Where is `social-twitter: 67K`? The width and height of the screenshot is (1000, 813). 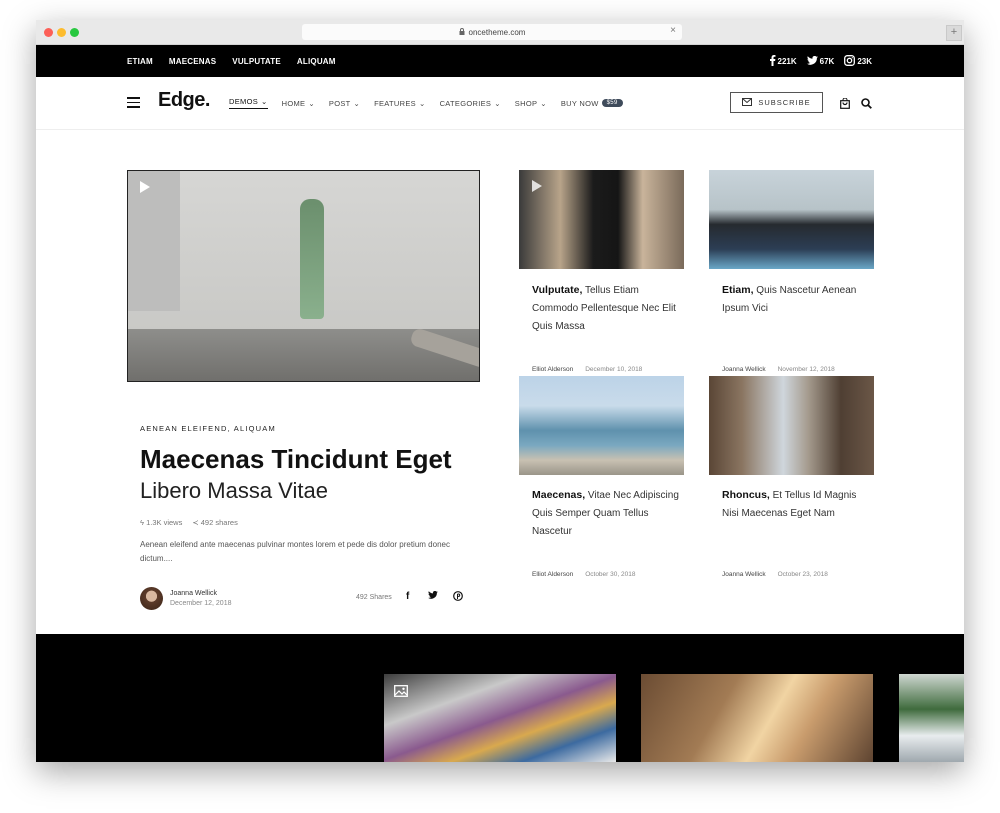
social-twitter: 67K is located at coordinates (820, 61).